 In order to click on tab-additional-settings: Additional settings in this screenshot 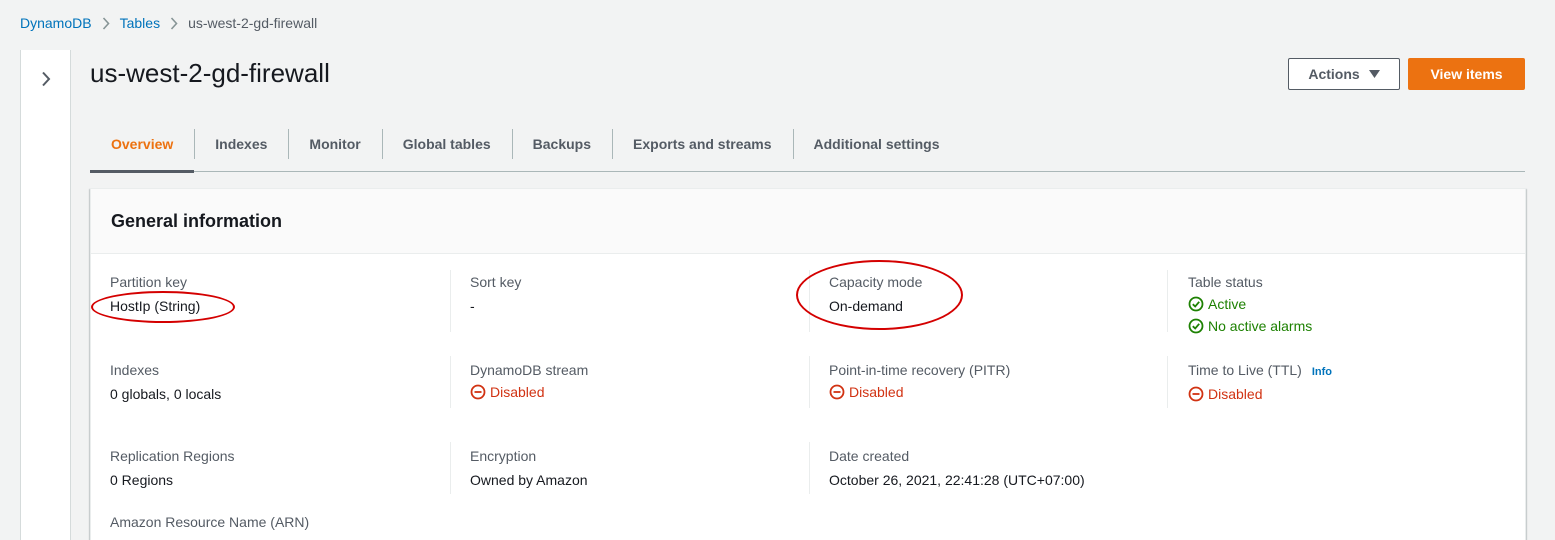, I will do `click(876, 144)`.